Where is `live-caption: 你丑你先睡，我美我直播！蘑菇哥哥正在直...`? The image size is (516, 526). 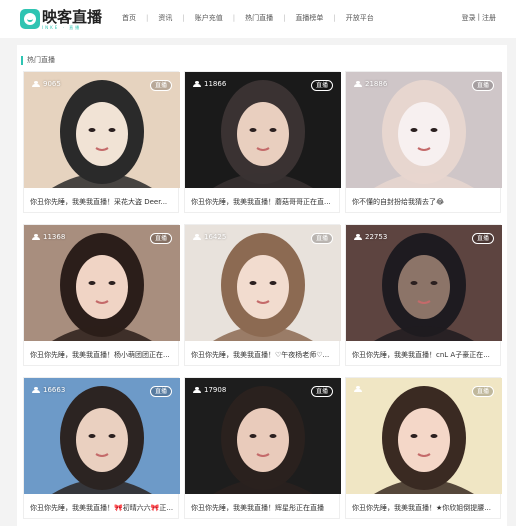
live-caption: 你丑你先睡，我美我直播！蘑菇哥哥正在直... is located at coordinates (264, 202).